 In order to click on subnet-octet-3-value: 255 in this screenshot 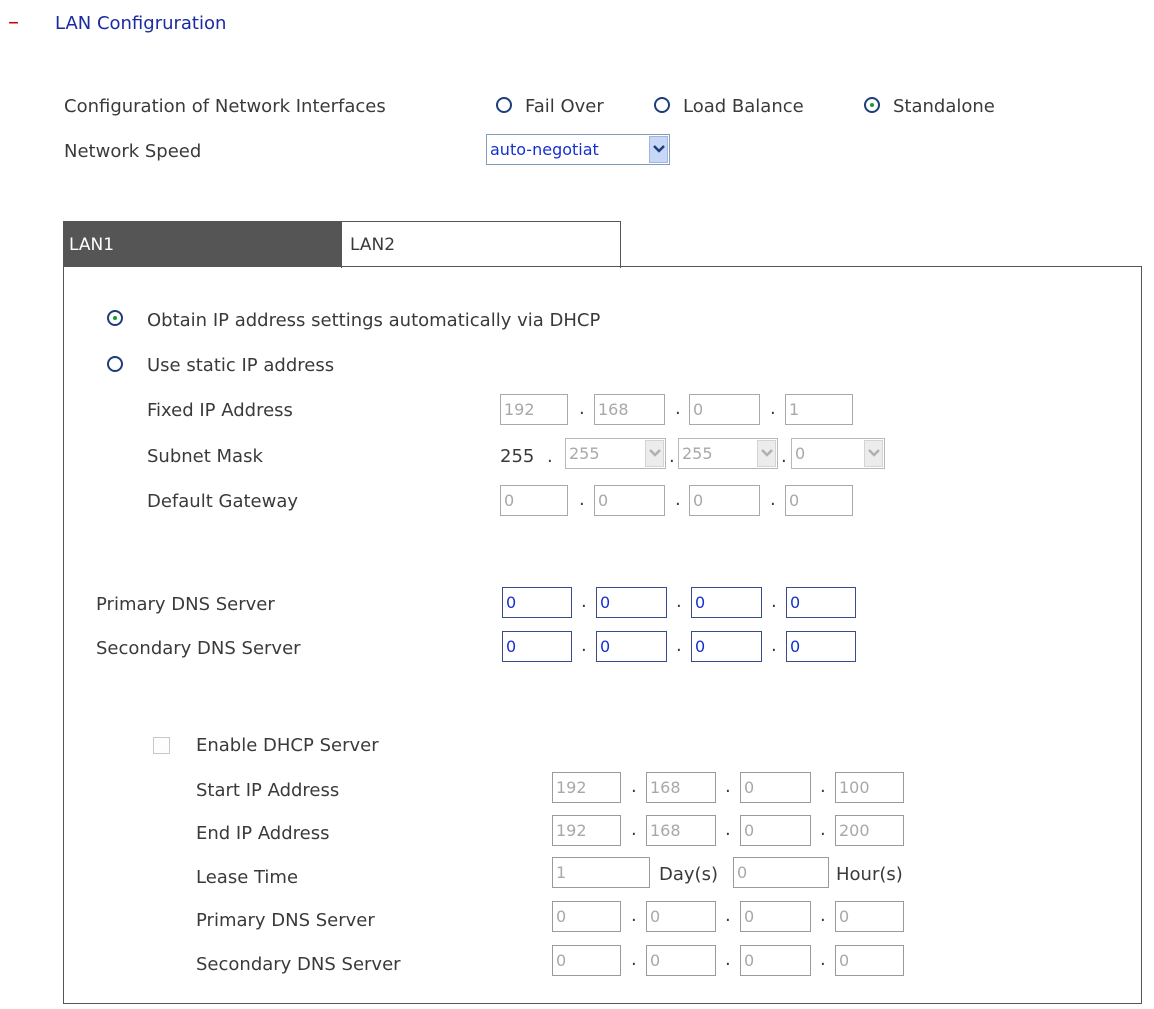, I will do `click(697, 453)`.